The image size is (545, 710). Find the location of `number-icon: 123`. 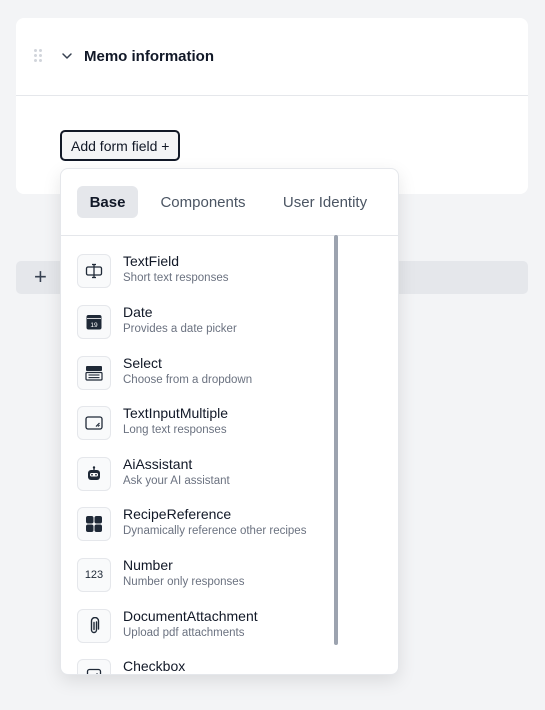

number-icon: 123 is located at coordinates (94, 575).